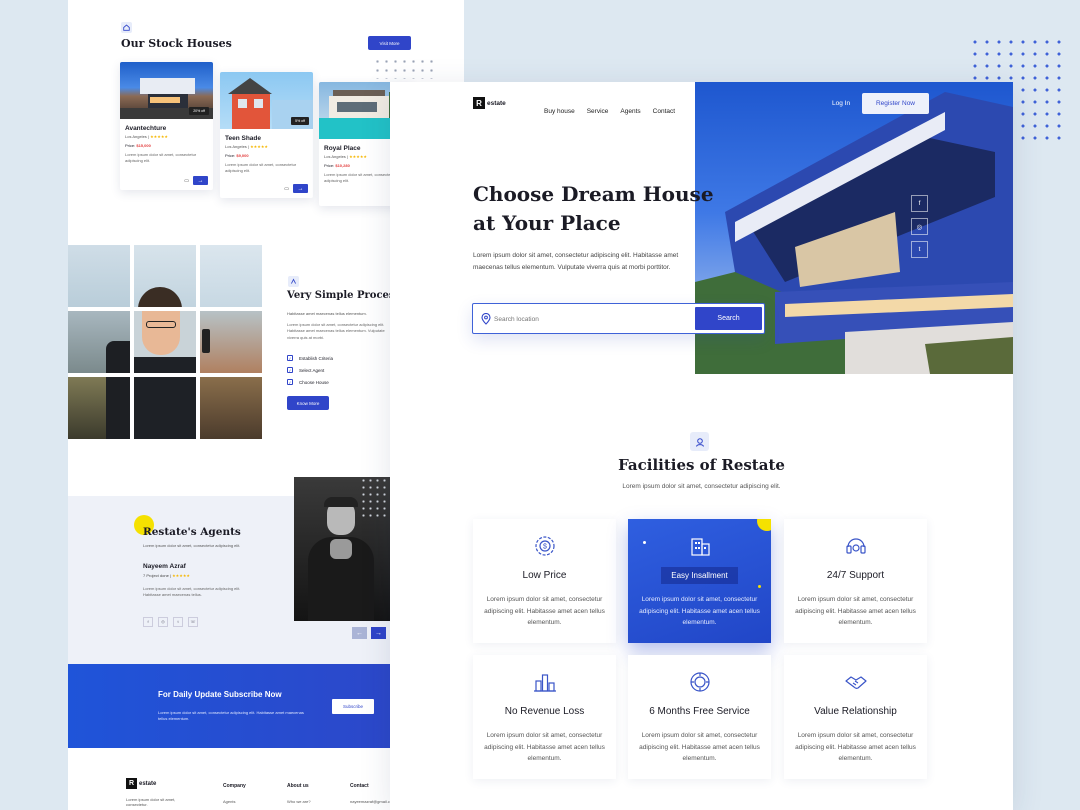 Image resolution: width=1080 pixels, height=810 pixels. What do you see at coordinates (700, 682) in the screenshot?
I see `service-cycle-icon` at bounding box center [700, 682].